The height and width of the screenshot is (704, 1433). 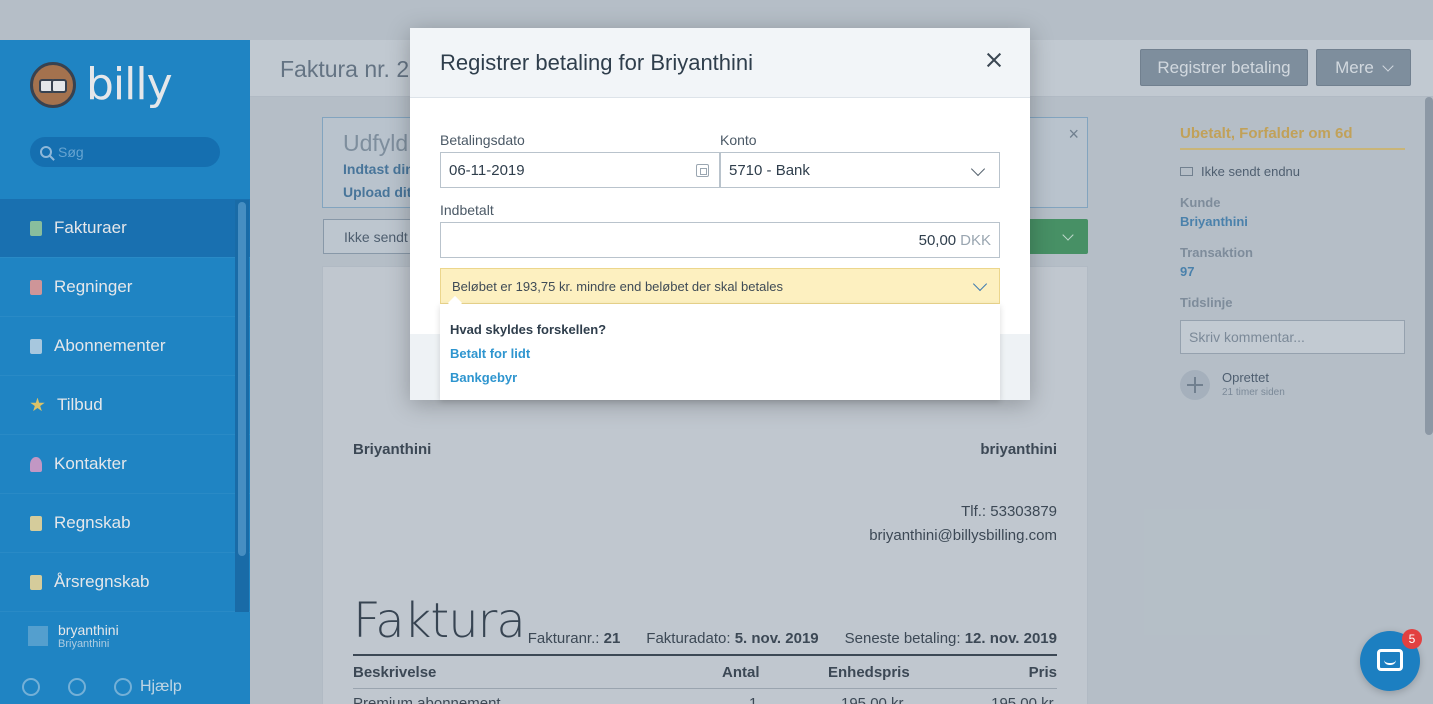 What do you see at coordinates (738, 140) in the screenshot?
I see `account-label: Konto` at bounding box center [738, 140].